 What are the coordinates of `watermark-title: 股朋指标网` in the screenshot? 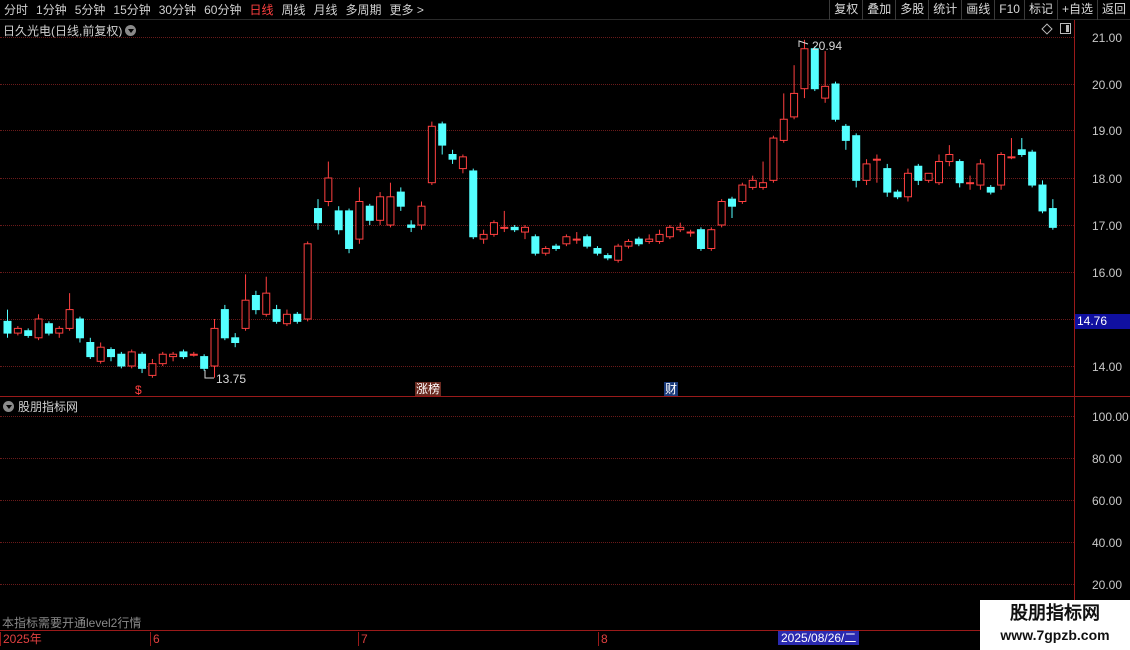 It's located at (1055, 613).